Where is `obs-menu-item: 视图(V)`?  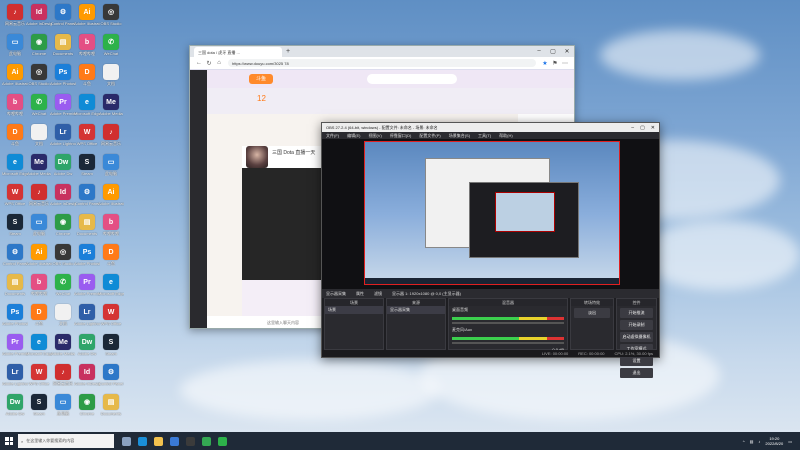
obs-menu-item: 视图(V) is located at coordinates (374, 135).